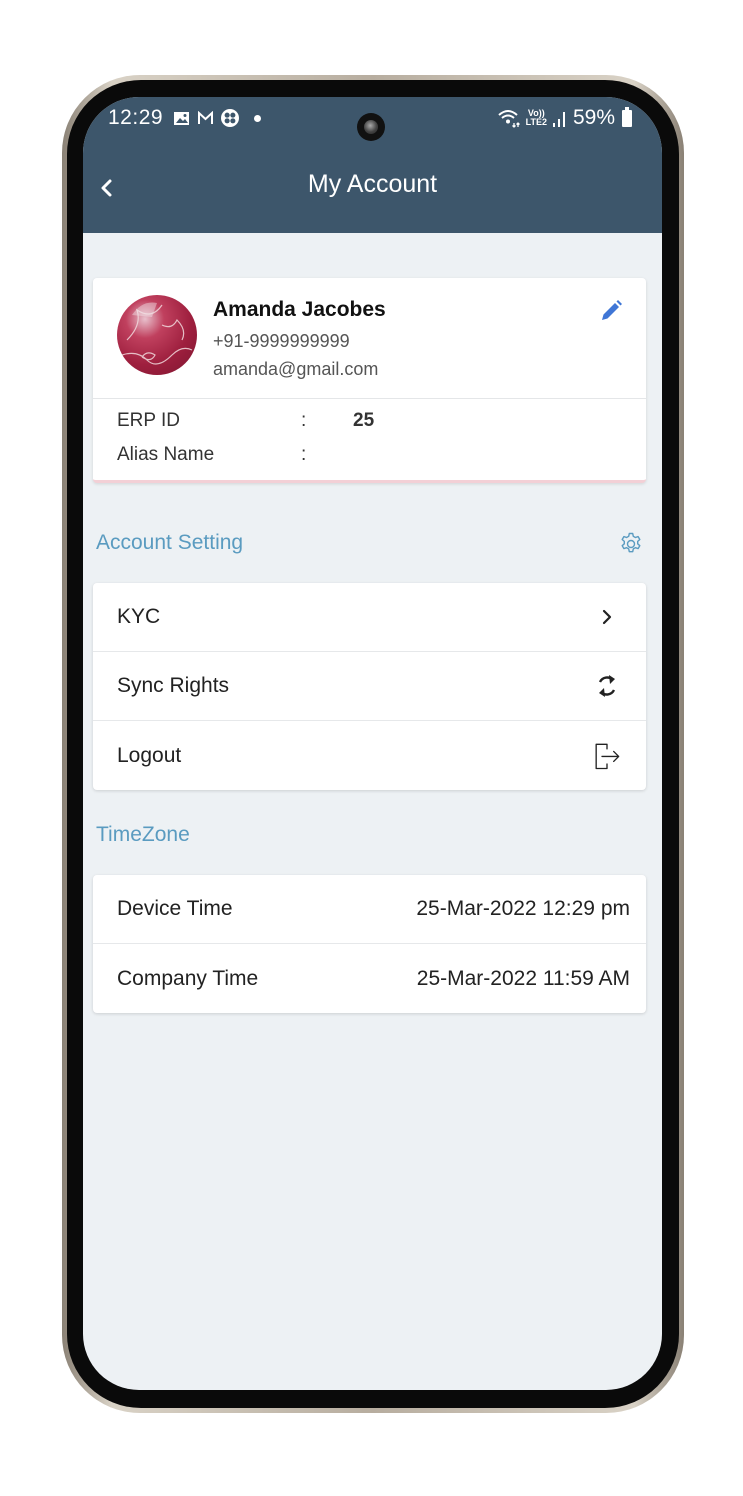 The width and height of the screenshot is (743, 1496). What do you see at coordinates (369, 978) in the screenshot?
I see `company-time-row: Company Time 25-Mar-2022 11:59 AM` at bounding box center [369, 978].